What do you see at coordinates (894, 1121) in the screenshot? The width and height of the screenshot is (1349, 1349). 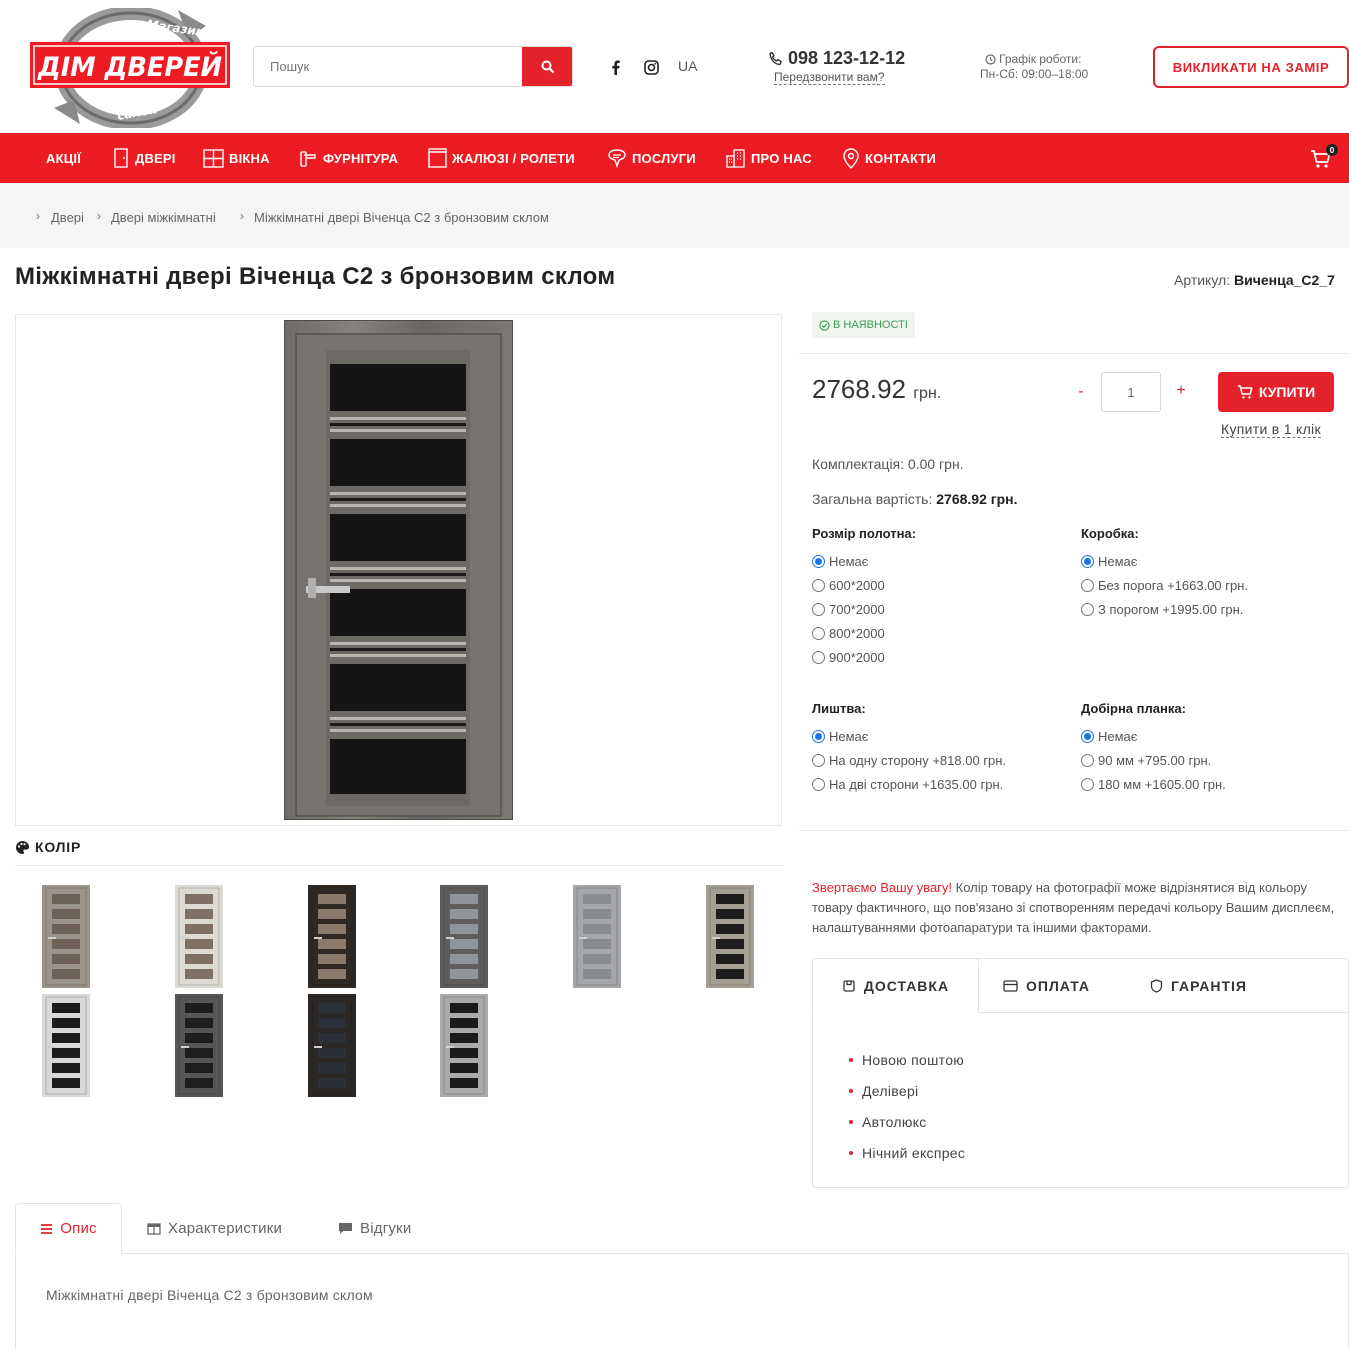 I see `delivery-method: Автолюкс` at bounding box center [894, 1121].